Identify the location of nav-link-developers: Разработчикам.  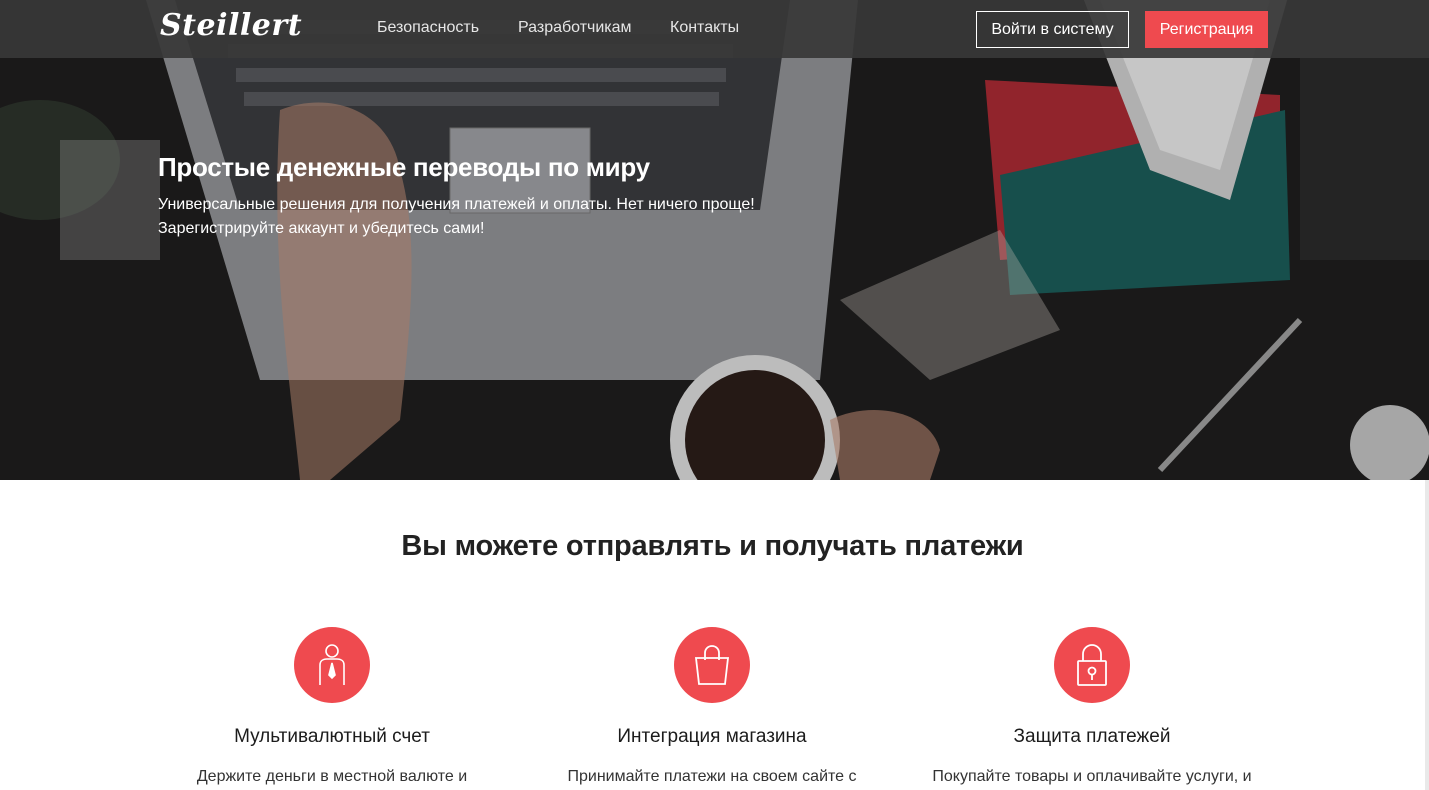
(575, 28).